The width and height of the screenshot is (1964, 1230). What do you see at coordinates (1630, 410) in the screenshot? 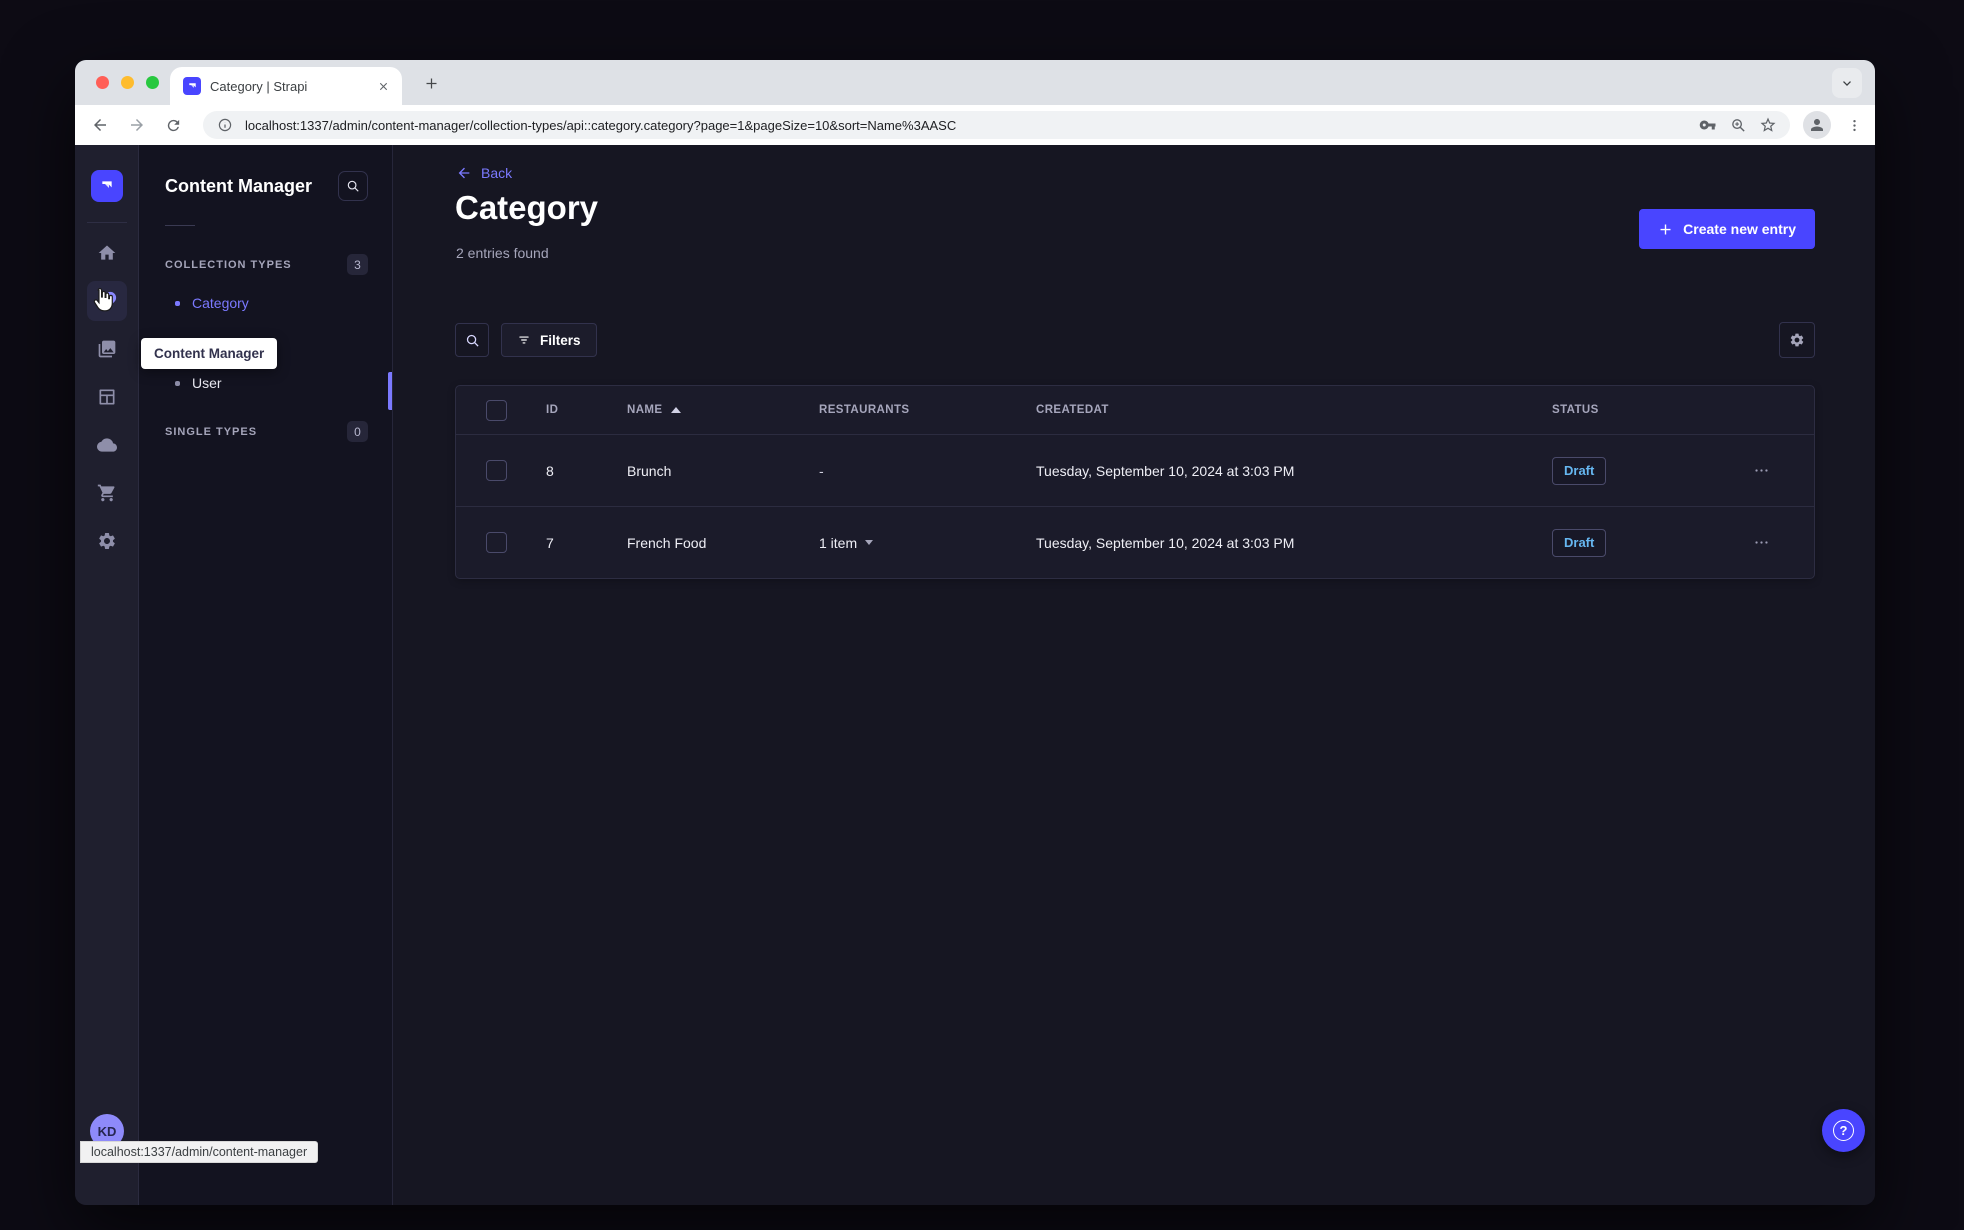
I see `column-header-status: STATUS` at bounding box center [1630, 410].